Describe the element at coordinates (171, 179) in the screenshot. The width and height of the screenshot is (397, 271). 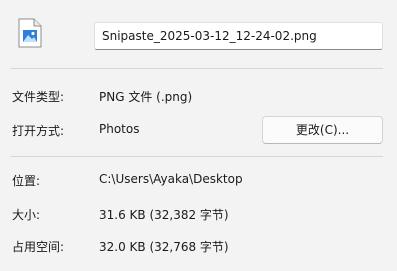
I see `location-value: C:\Users\Ayaka\Desktop` at that location.